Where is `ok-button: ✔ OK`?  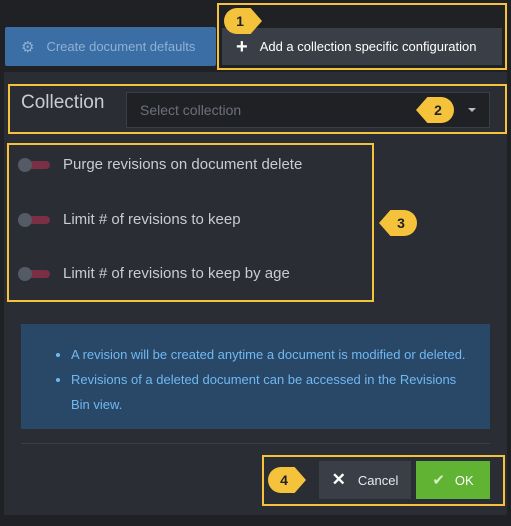 ok-button: ✔ OK is located at coordinates (453, 480).